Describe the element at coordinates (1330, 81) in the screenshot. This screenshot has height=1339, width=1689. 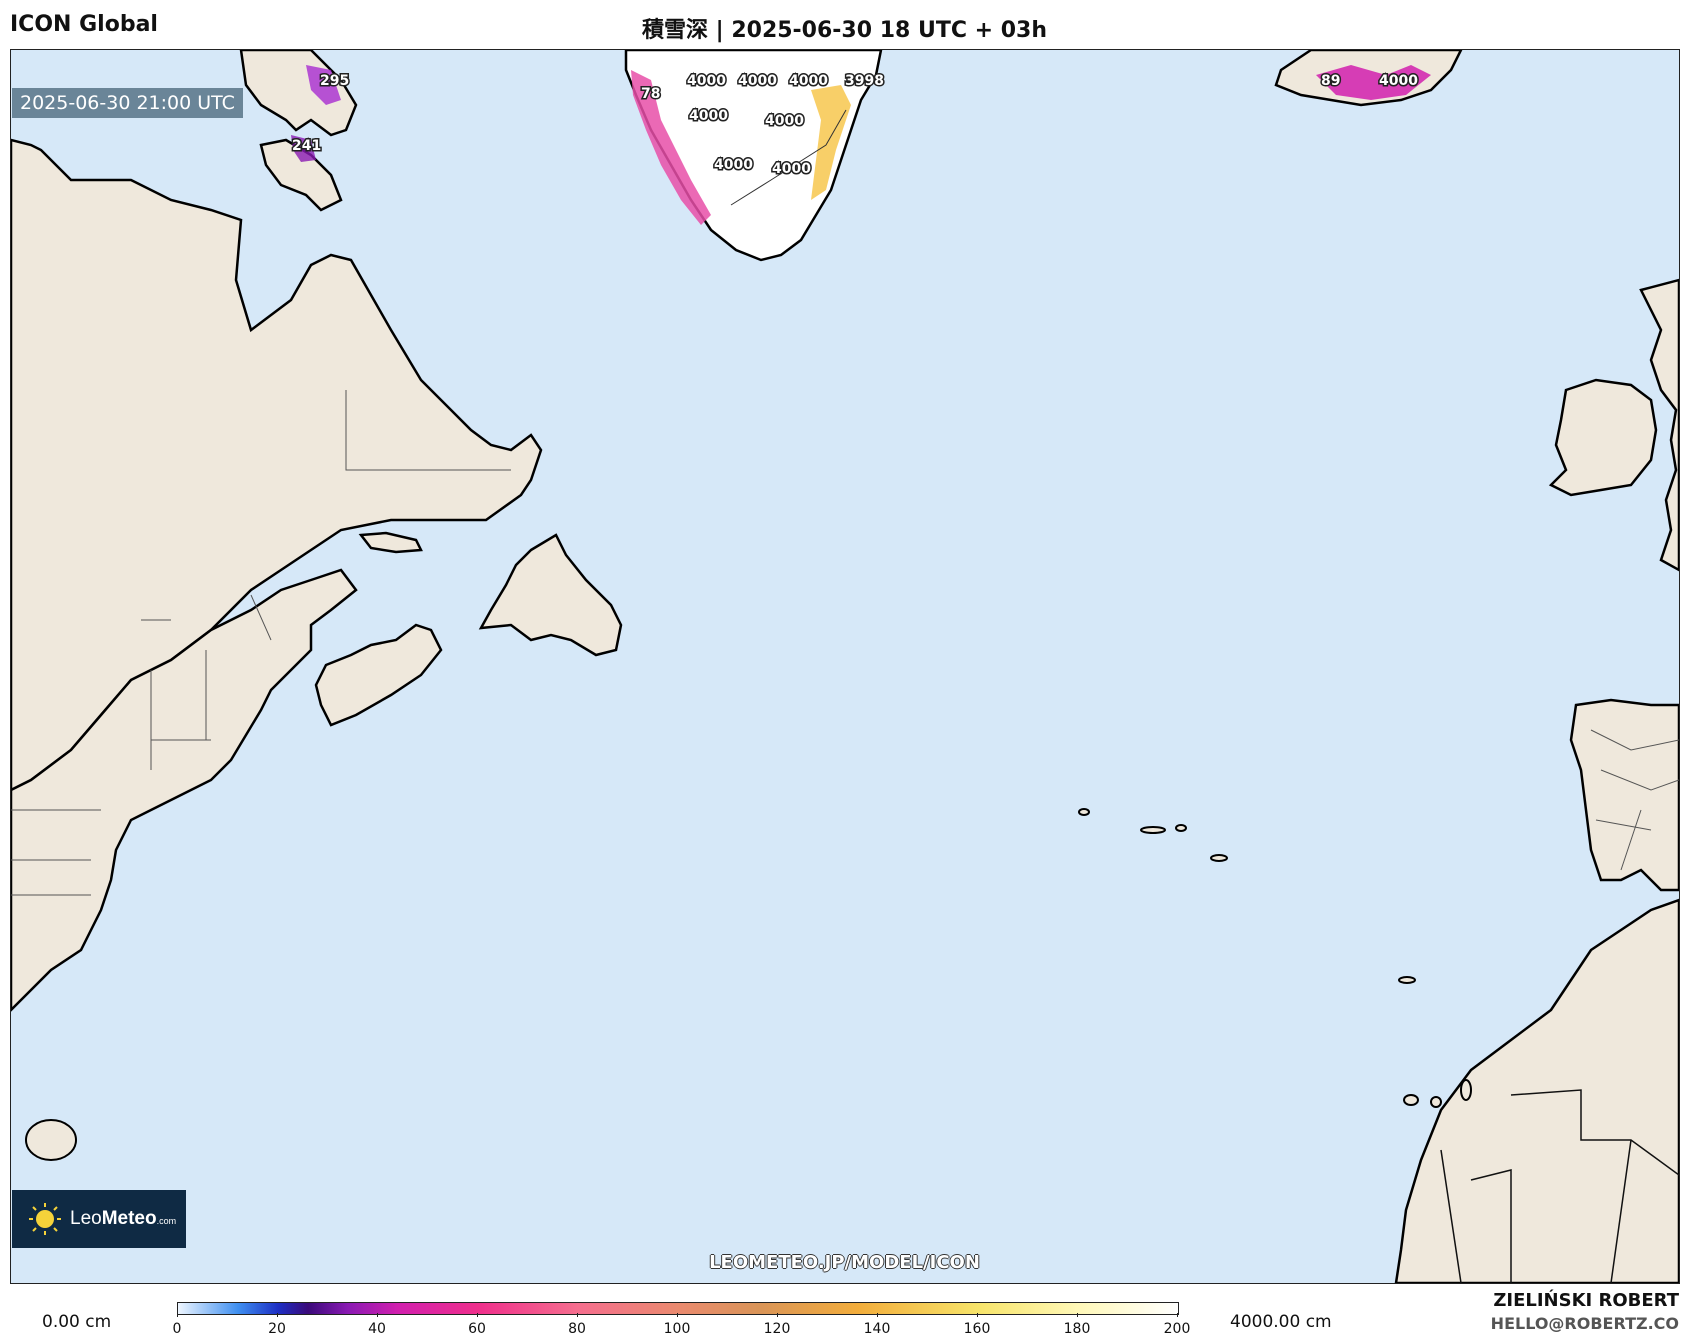
I see `snow-value-label: 89` at that location.